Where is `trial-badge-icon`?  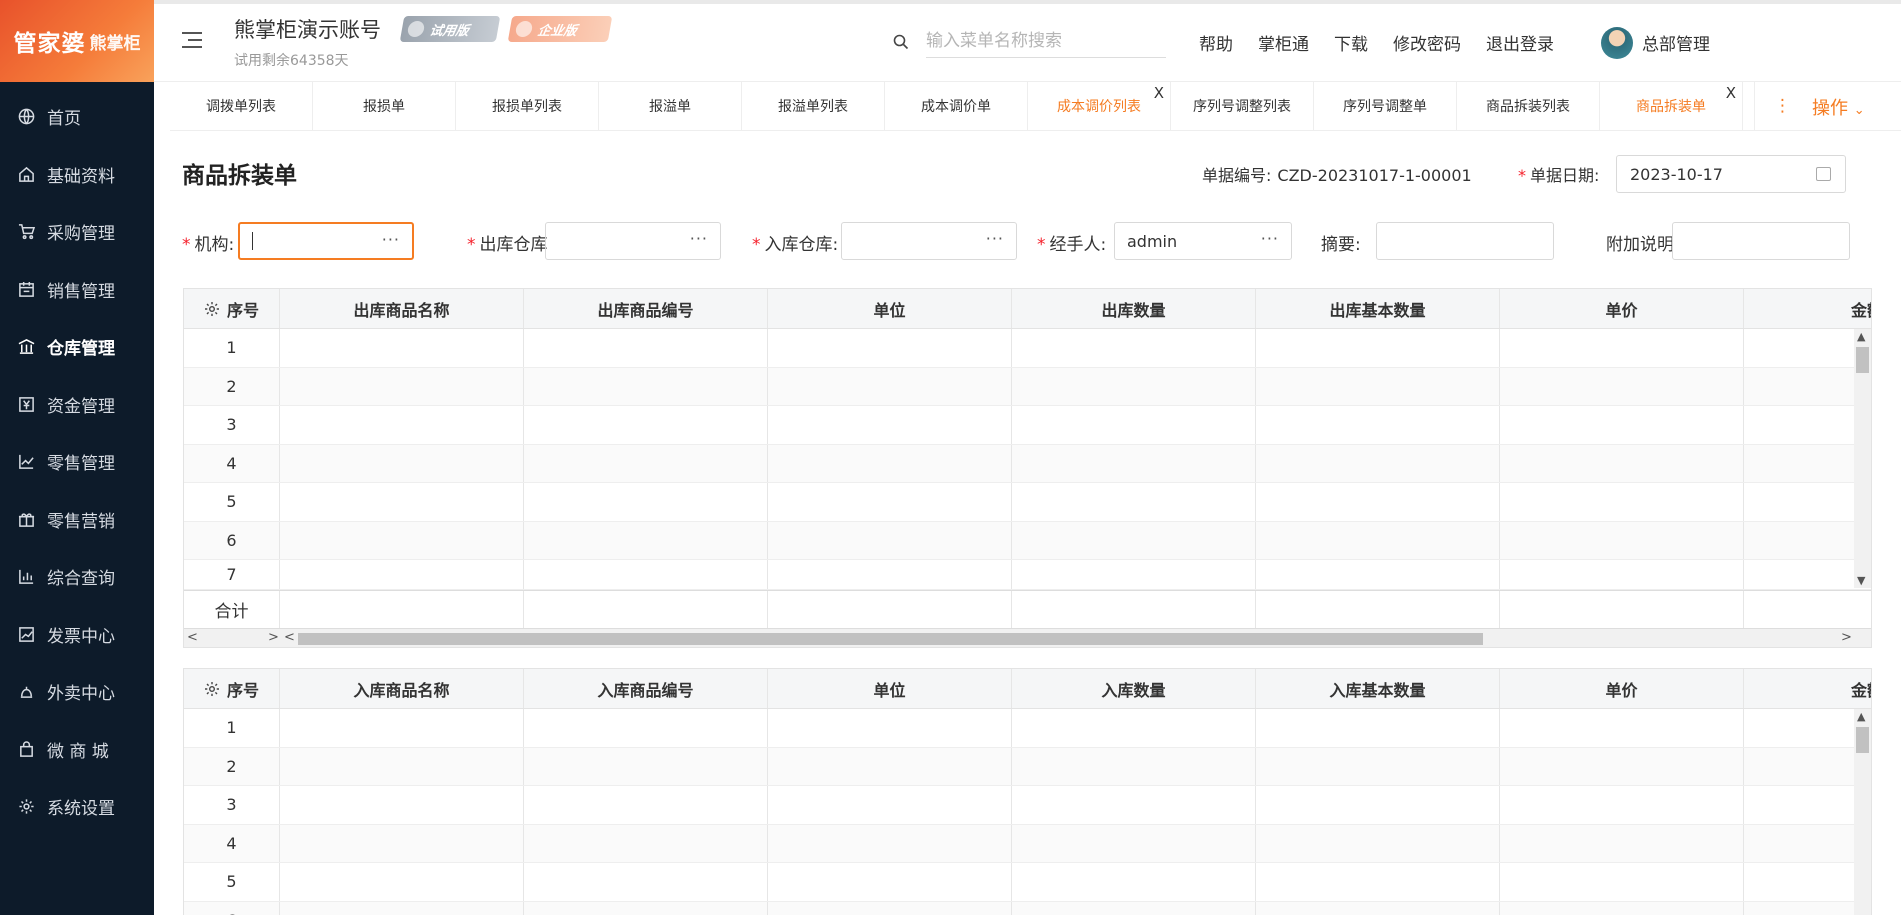
trial-badge-icon is located at coordinates (416, 29).